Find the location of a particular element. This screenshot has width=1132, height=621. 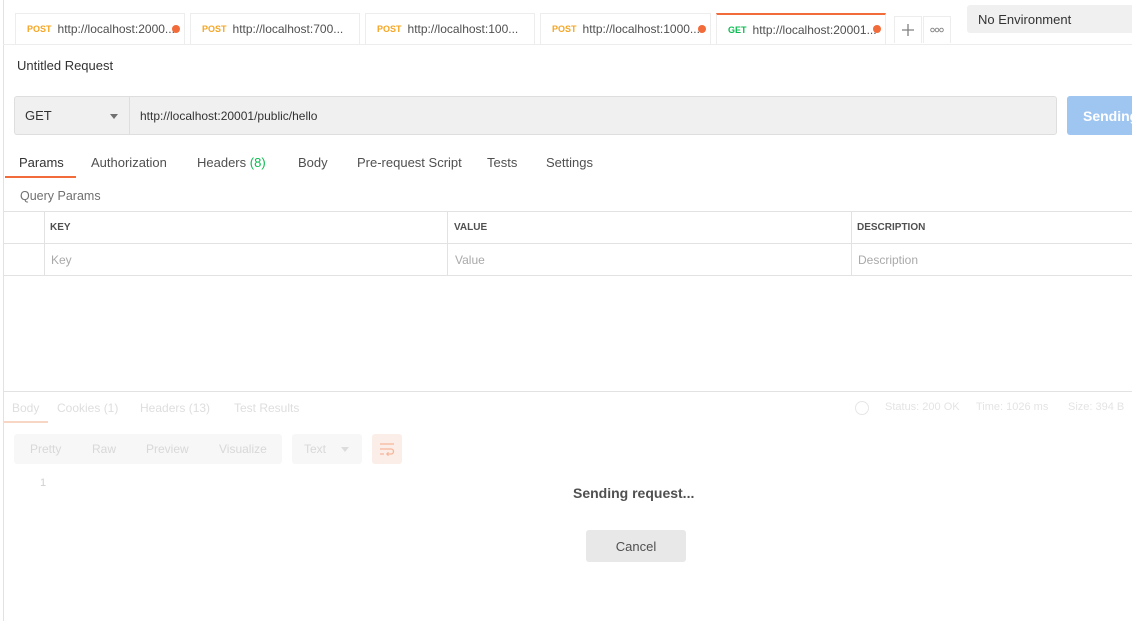

response-status: Status: 200 OK is located at coordinates (922, 407).